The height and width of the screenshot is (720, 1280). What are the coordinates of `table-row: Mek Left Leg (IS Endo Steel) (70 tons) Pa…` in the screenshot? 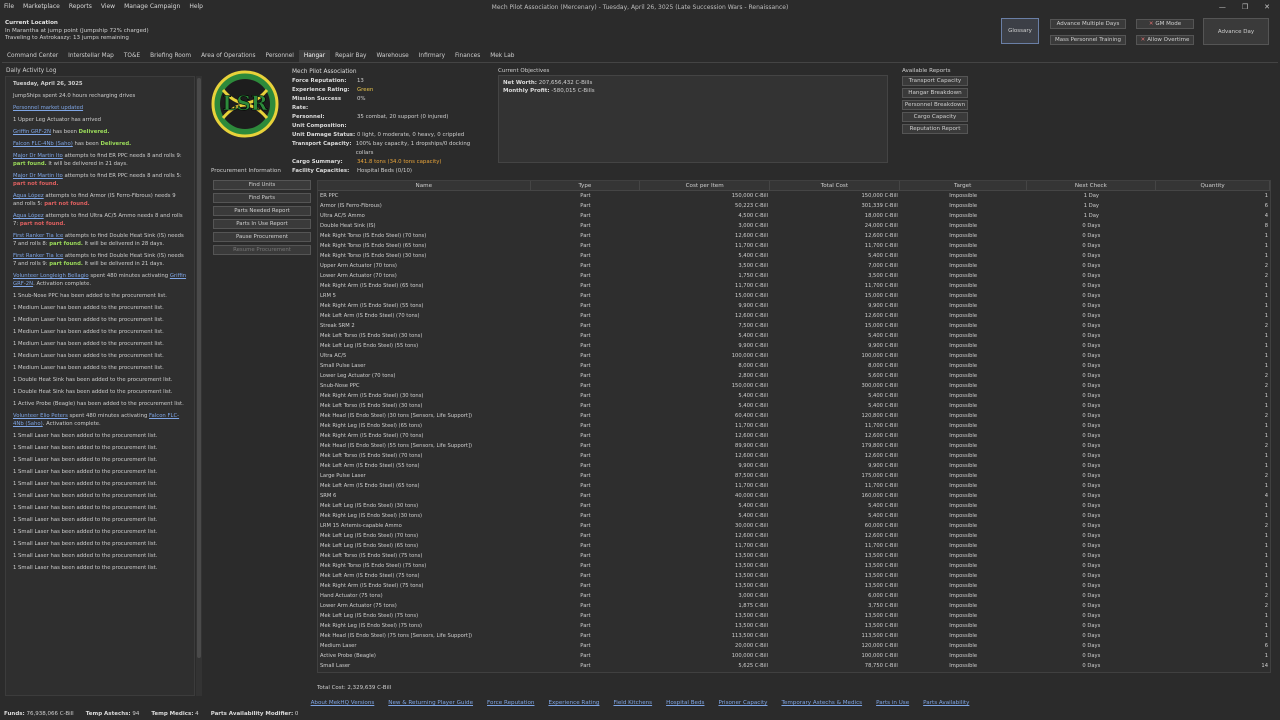 It's located at (794, 536).